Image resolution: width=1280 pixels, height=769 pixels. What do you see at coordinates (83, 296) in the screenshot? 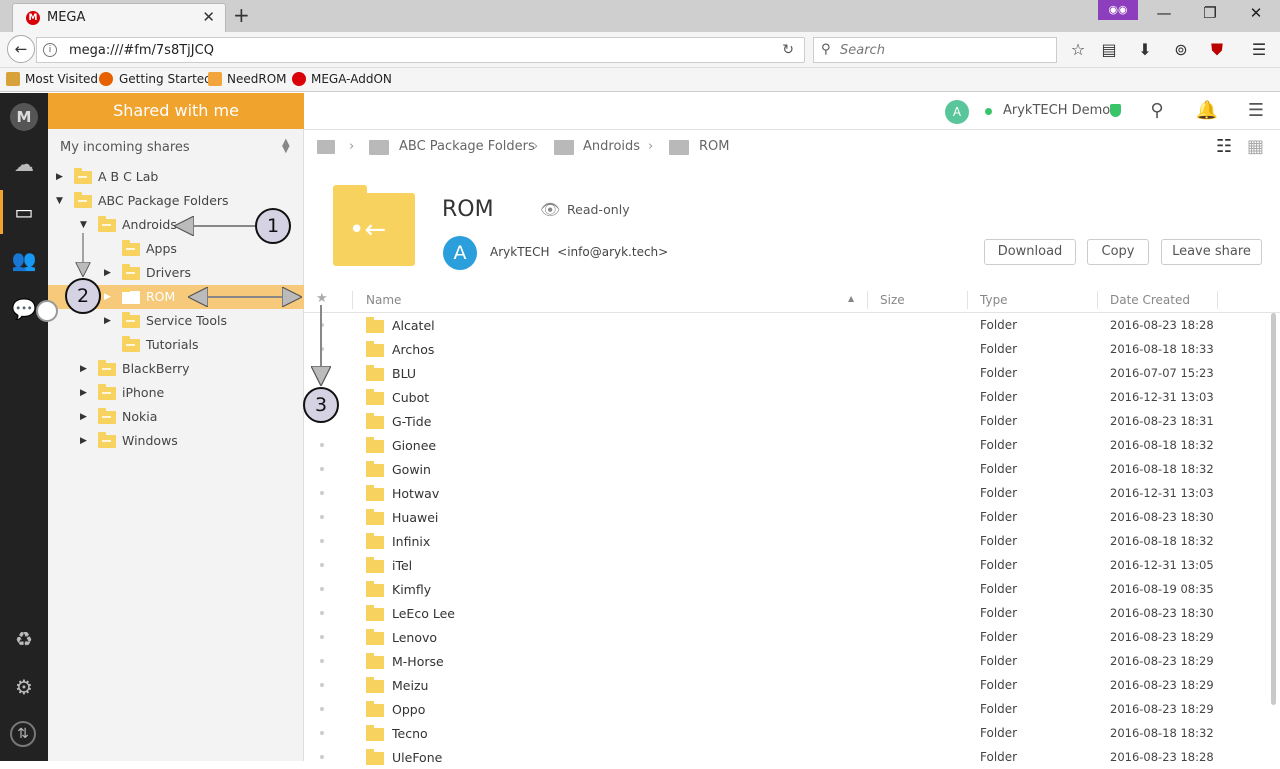
I see `annotation-badge: 2` at bounding box center [83, 296].